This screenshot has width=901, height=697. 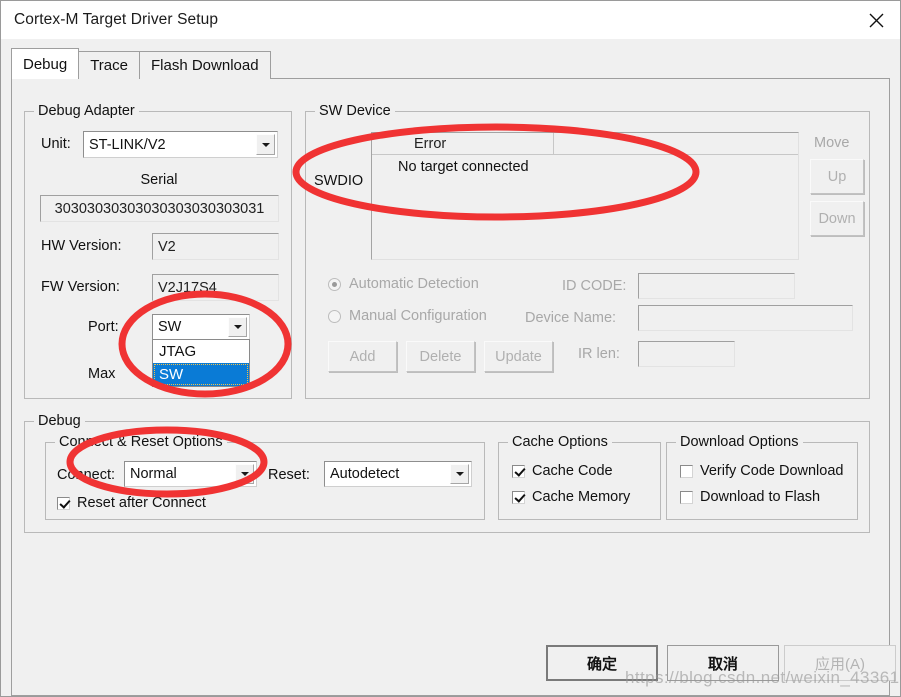 I want to click on title-bar: Cortex-M Target Driver Setup, so click(x=450, y=20).